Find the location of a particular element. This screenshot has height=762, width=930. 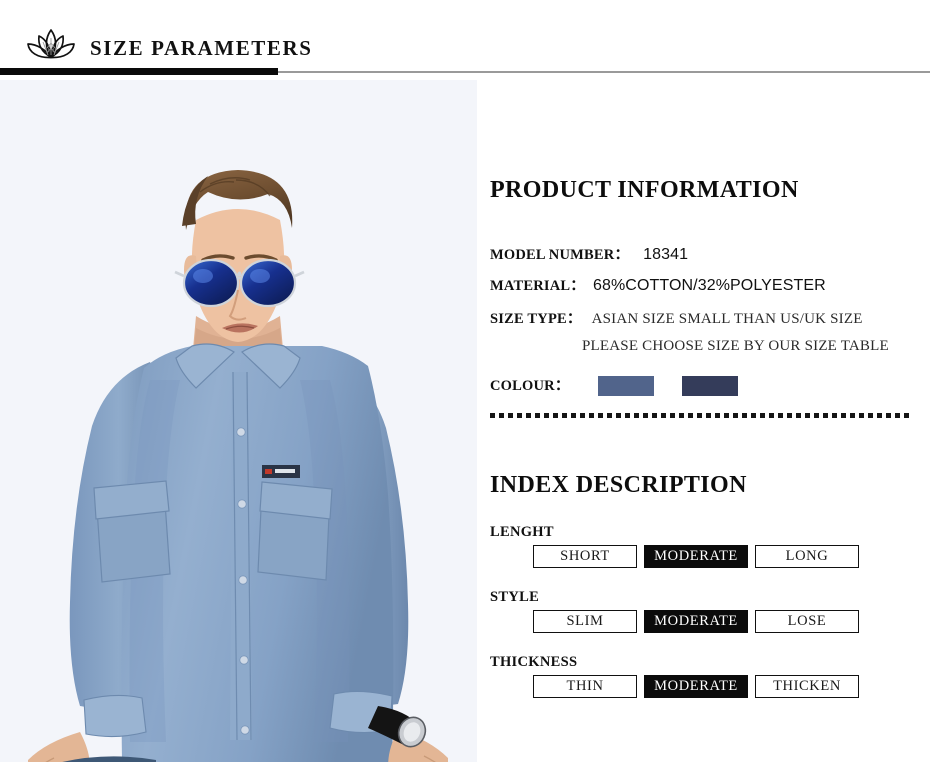

model-number-label: MODEL NUMBER： is located at coordinates (560, 255).